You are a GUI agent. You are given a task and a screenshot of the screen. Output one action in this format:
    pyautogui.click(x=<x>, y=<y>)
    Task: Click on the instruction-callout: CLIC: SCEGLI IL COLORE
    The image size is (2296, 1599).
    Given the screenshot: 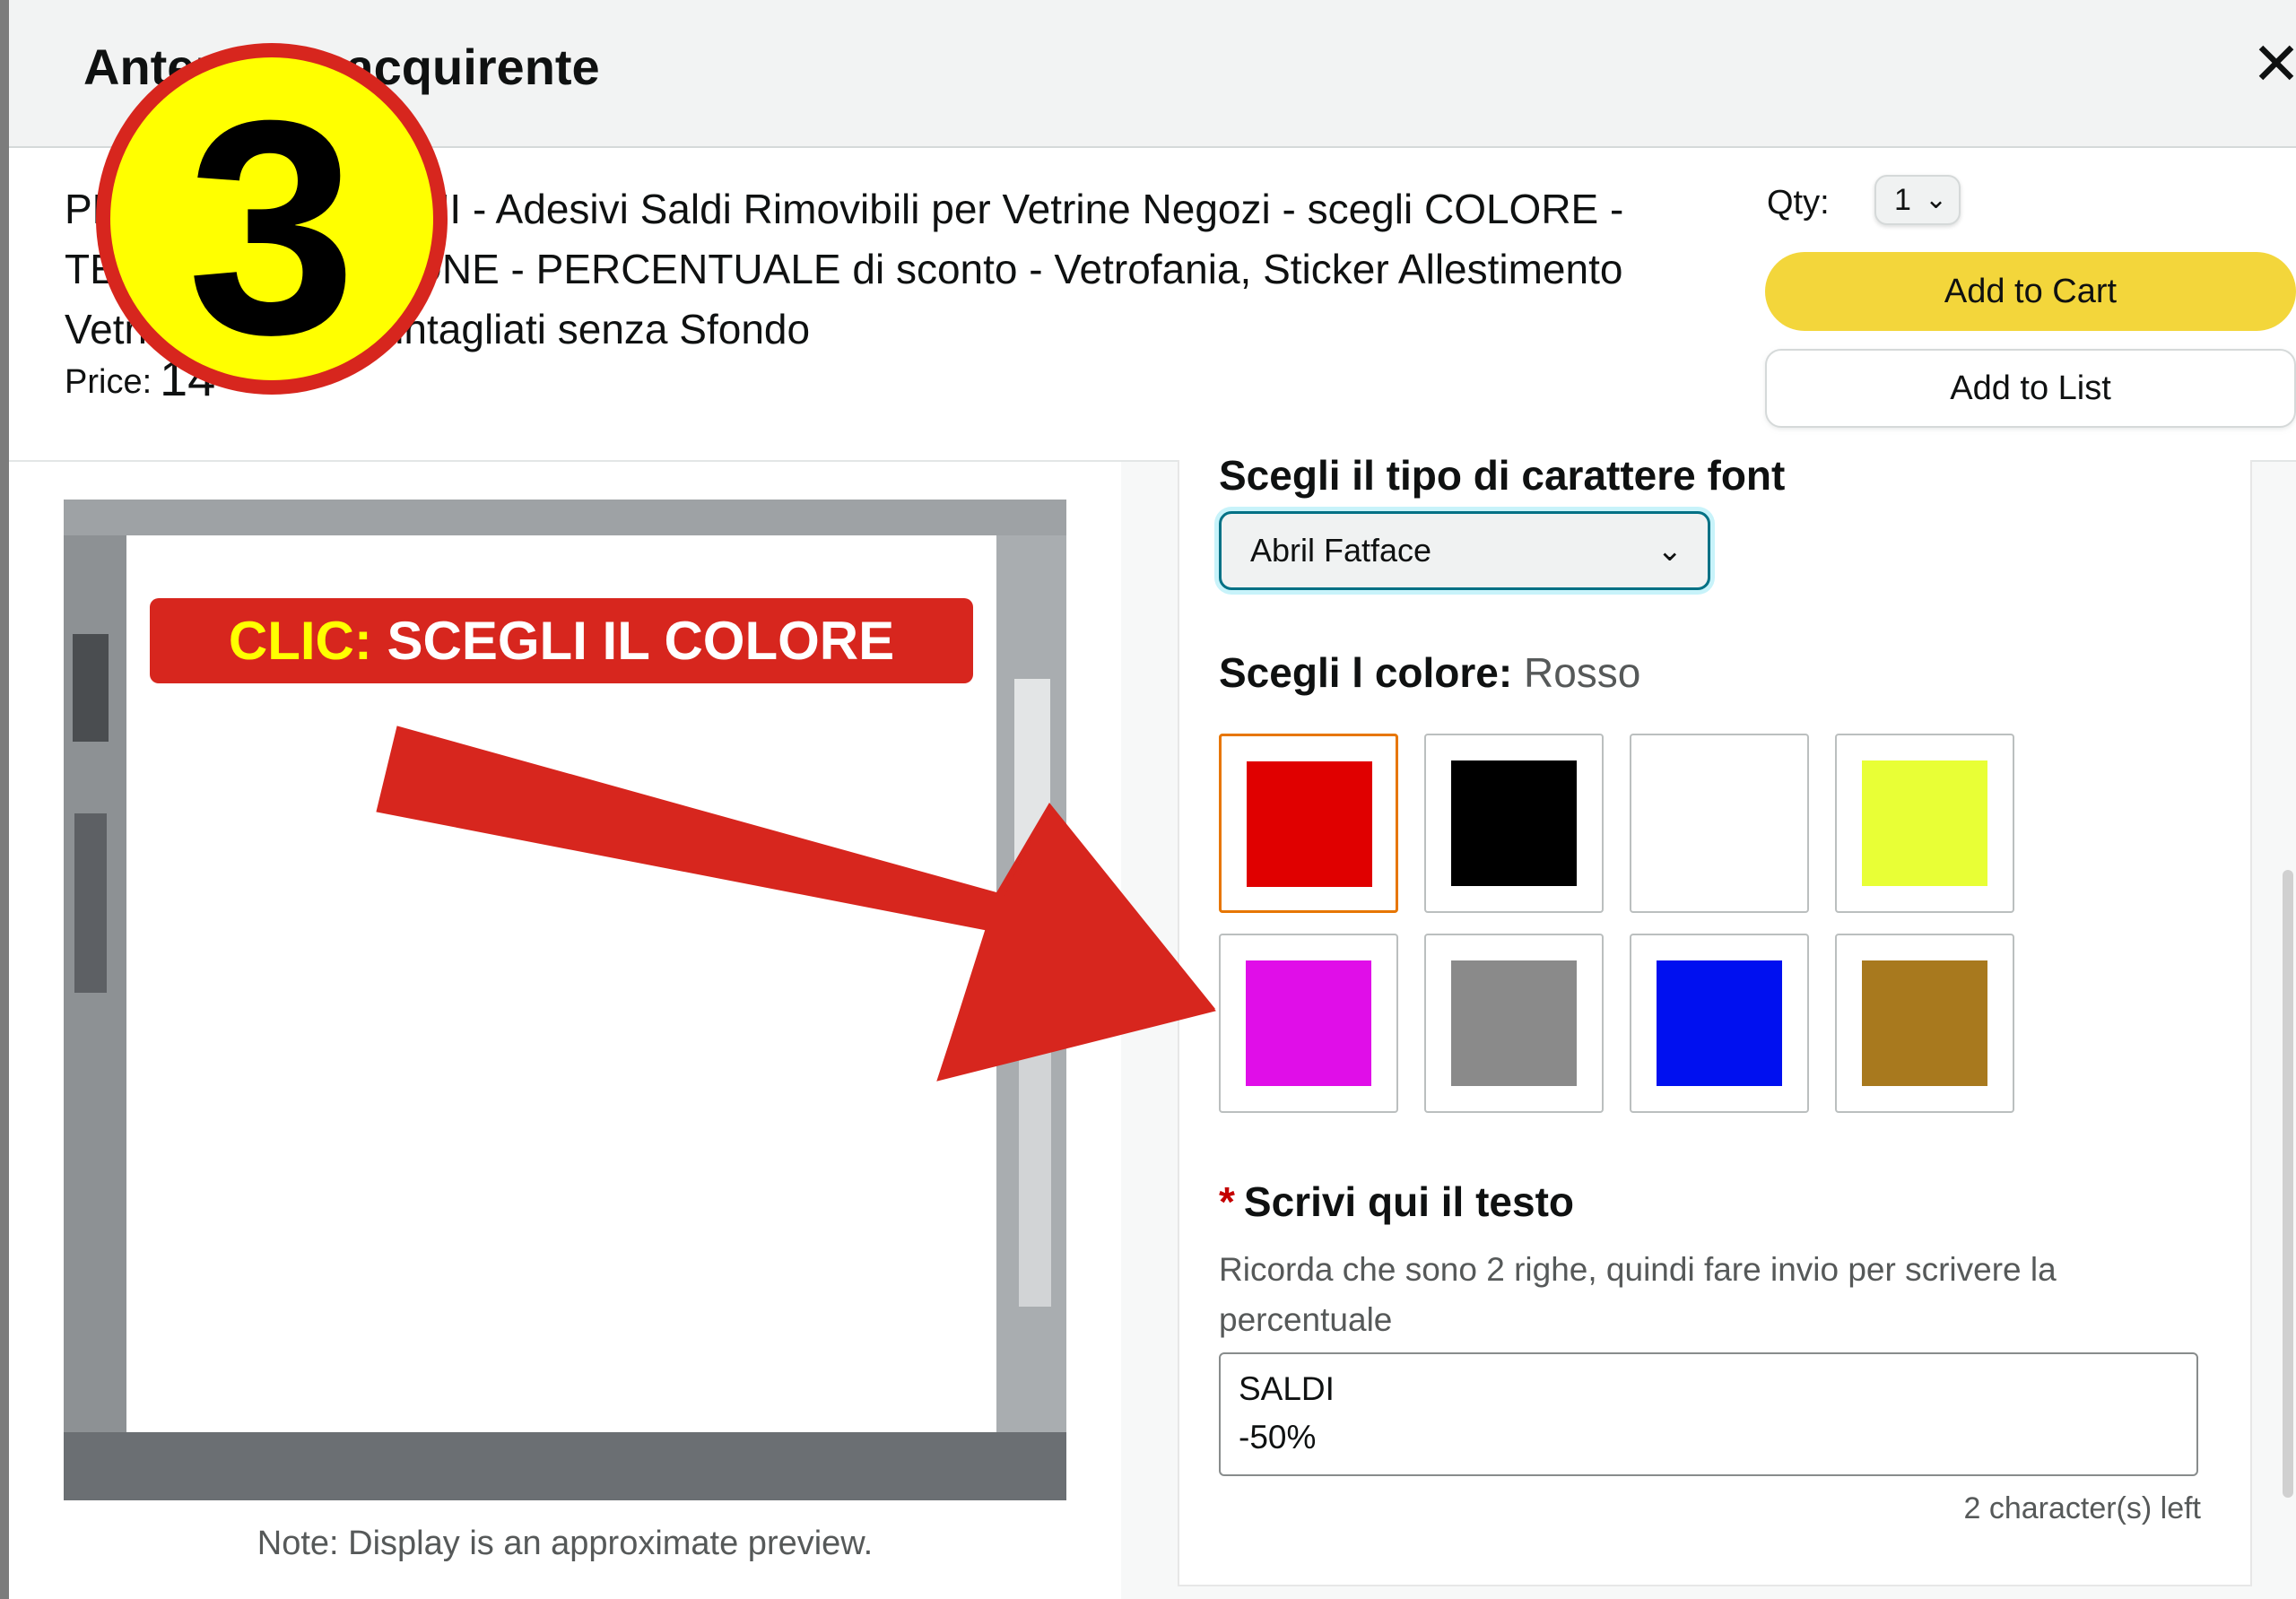 What is the action you would take?
    pyautogui.click(x=561, y=641)
    